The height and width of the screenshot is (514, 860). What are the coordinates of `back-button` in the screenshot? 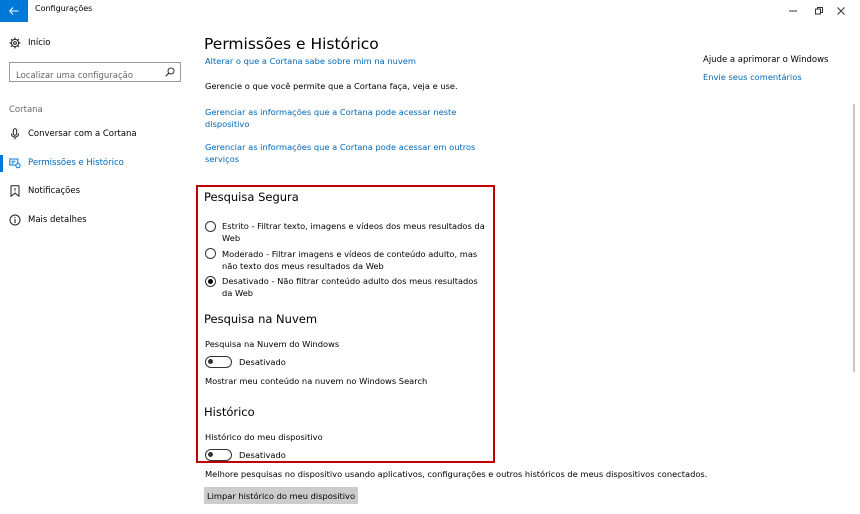 It's located at (14, 11).